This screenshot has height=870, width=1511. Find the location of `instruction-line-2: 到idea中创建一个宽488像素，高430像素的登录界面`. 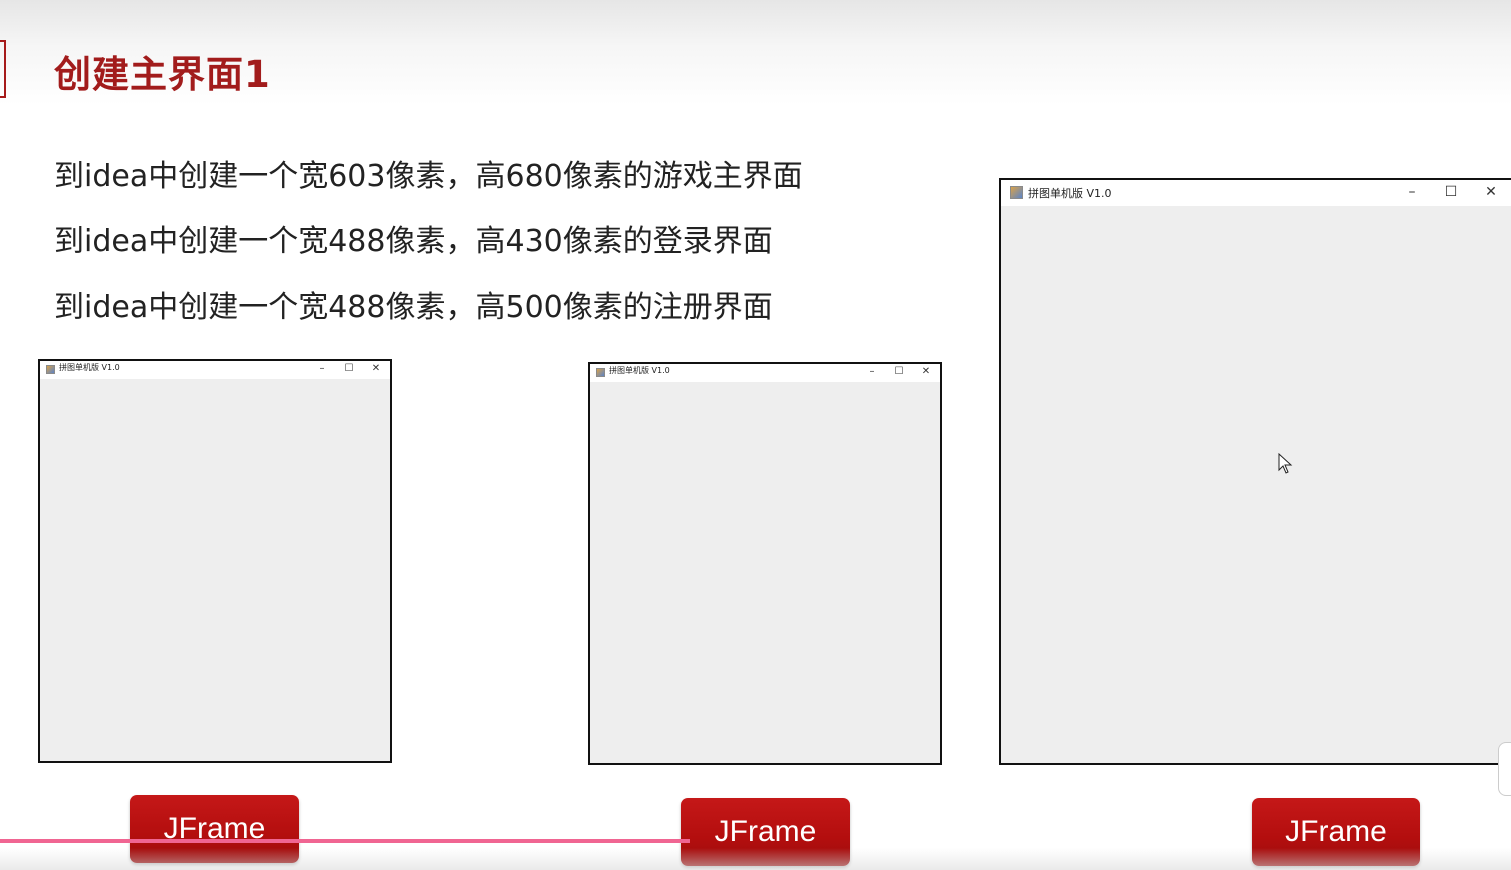

instruction-line-2: 到idea中创建一个宽488像素，高430像素的登录界面 is located at coordinates (413, 241).